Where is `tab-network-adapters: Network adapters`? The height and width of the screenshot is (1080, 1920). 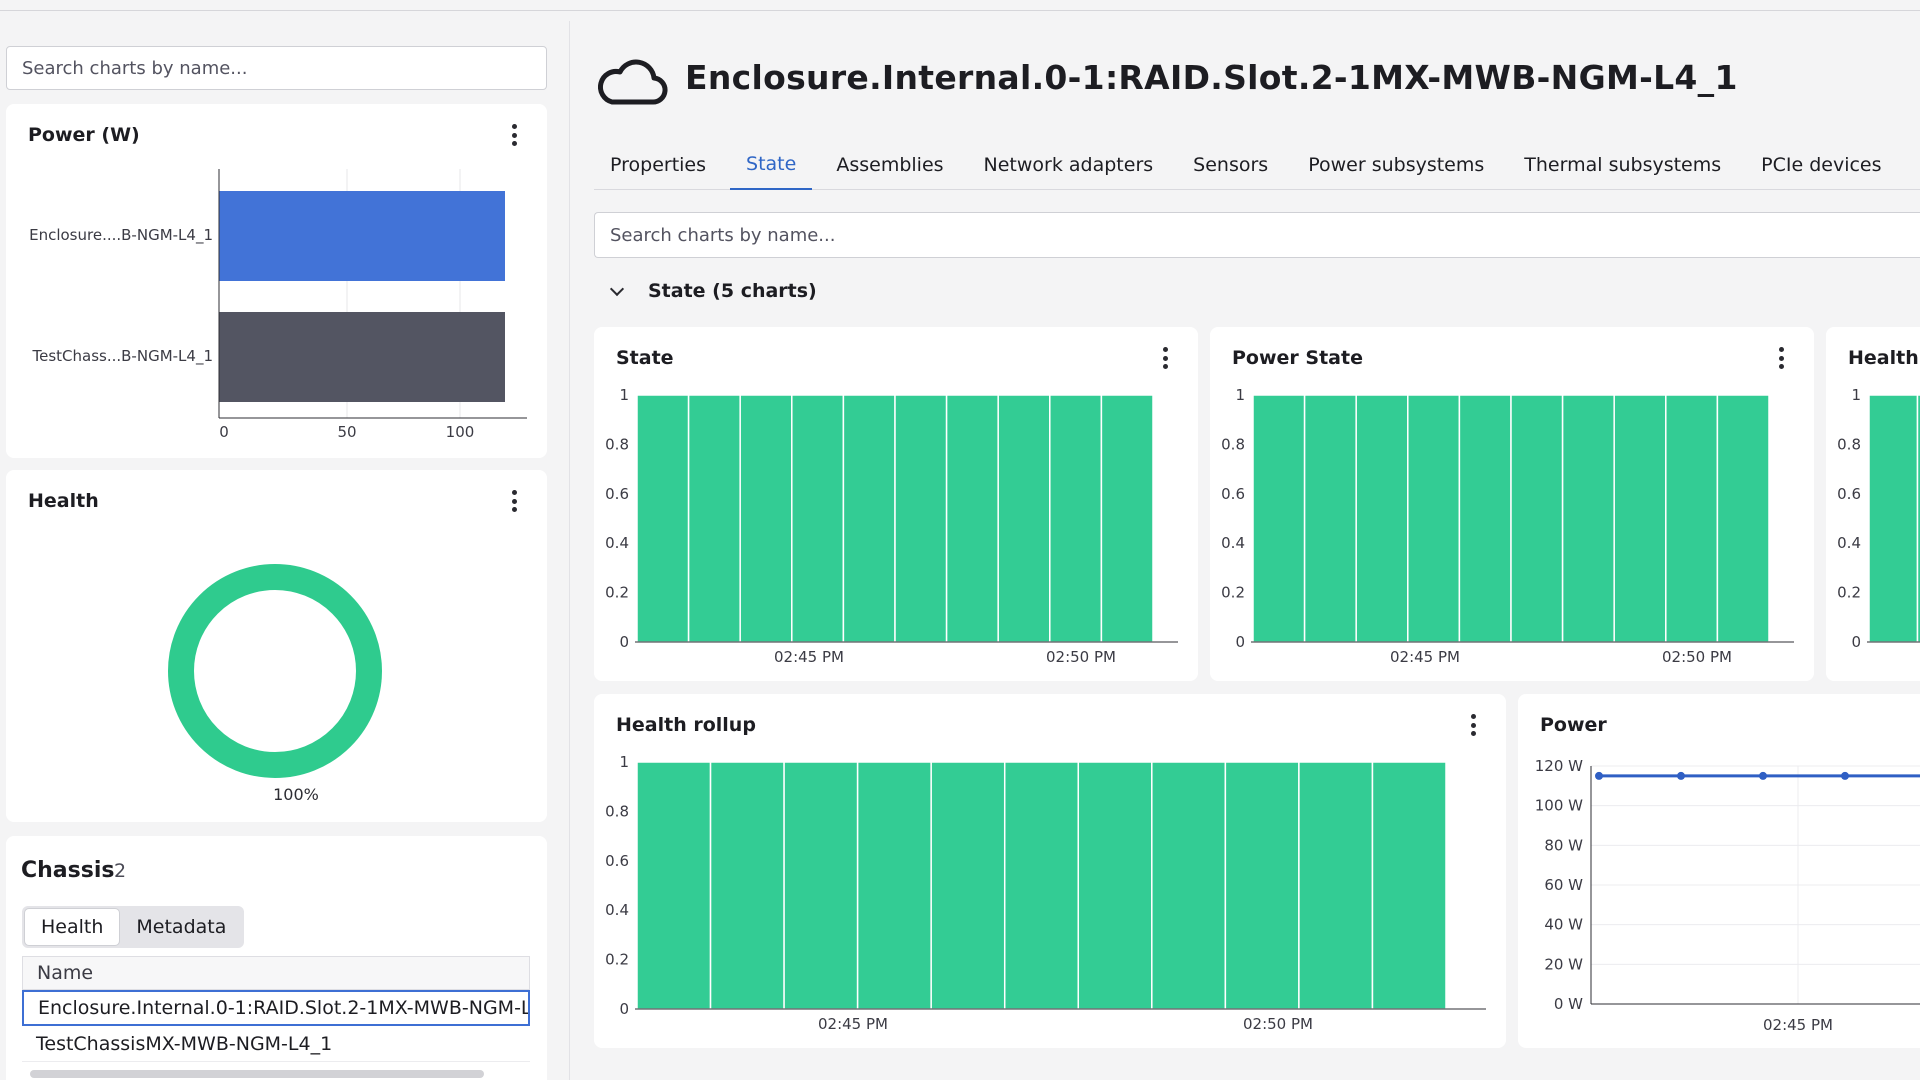 tab-network-adapters: Network adapters is located at coordinates (1069, 165).